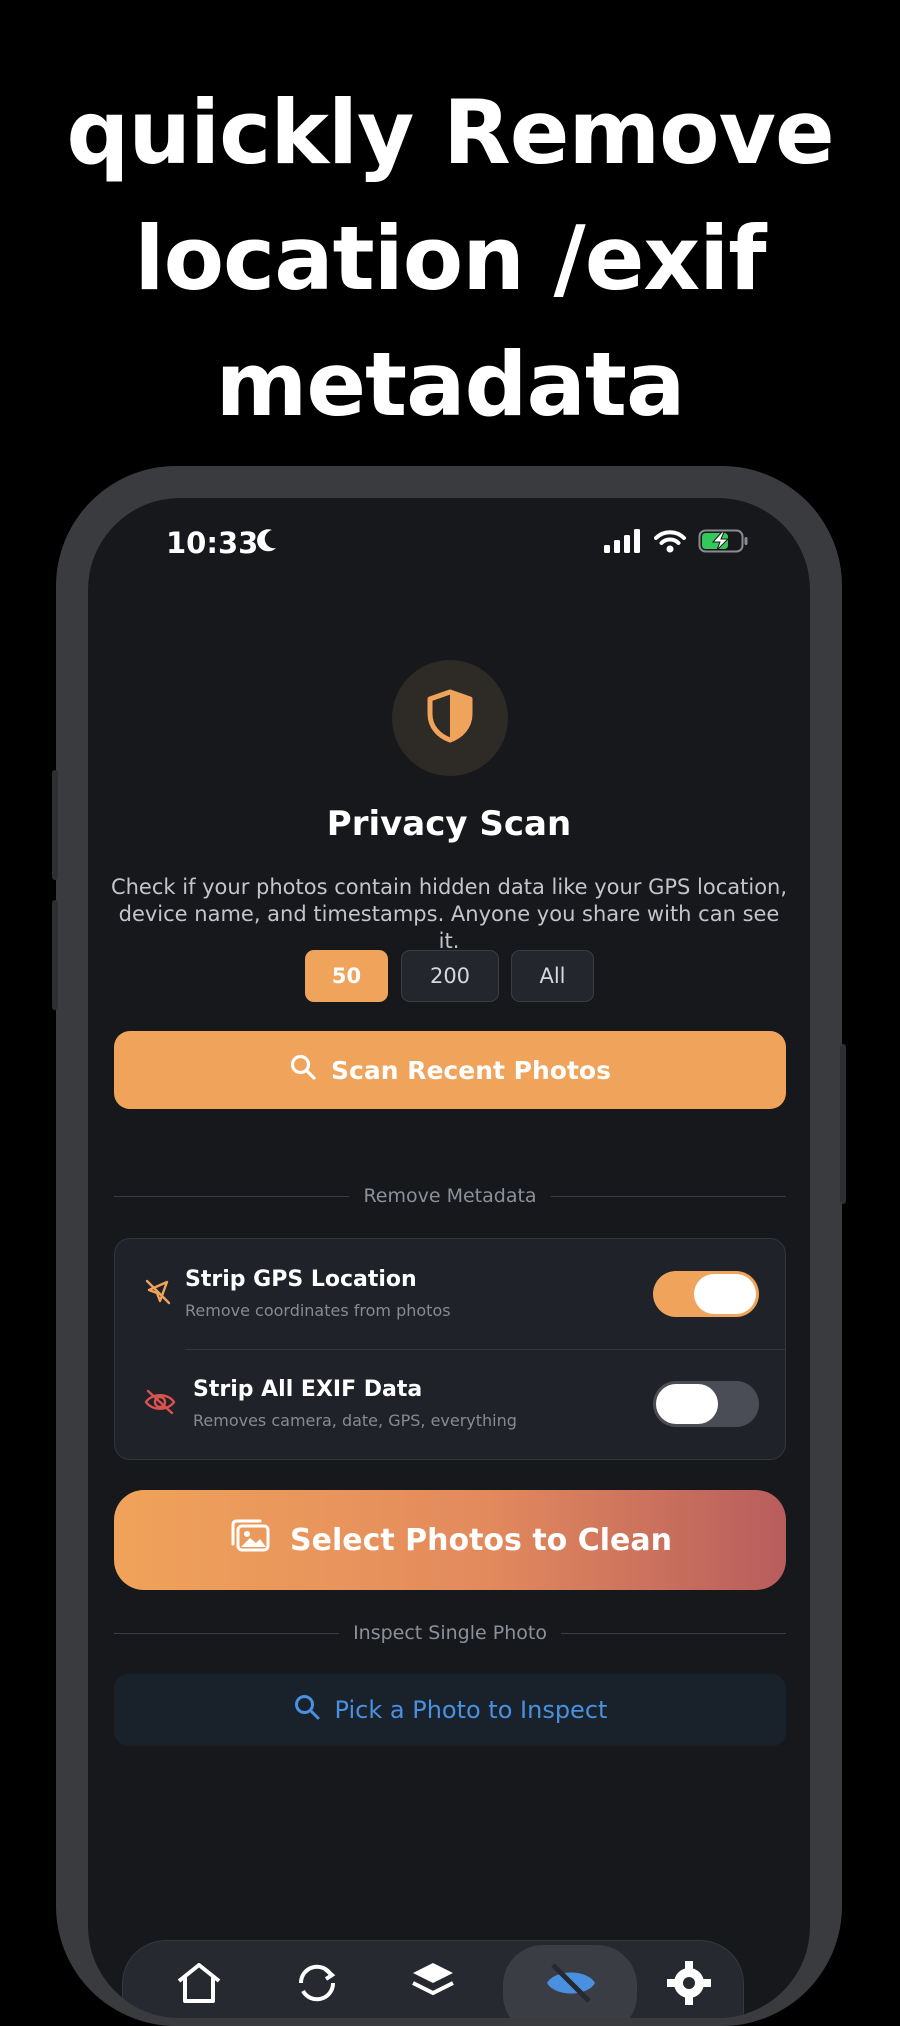 The width and height of the screenshot is (900, 2026). Describe the element at coordinates (724, 543) in the screenshot. I see `battery-charging-icon` at that location.